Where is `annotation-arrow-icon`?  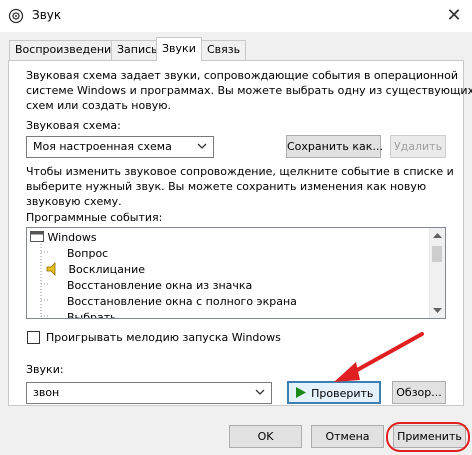
annotation-arrow-icon is located at coordinates (379, 357).